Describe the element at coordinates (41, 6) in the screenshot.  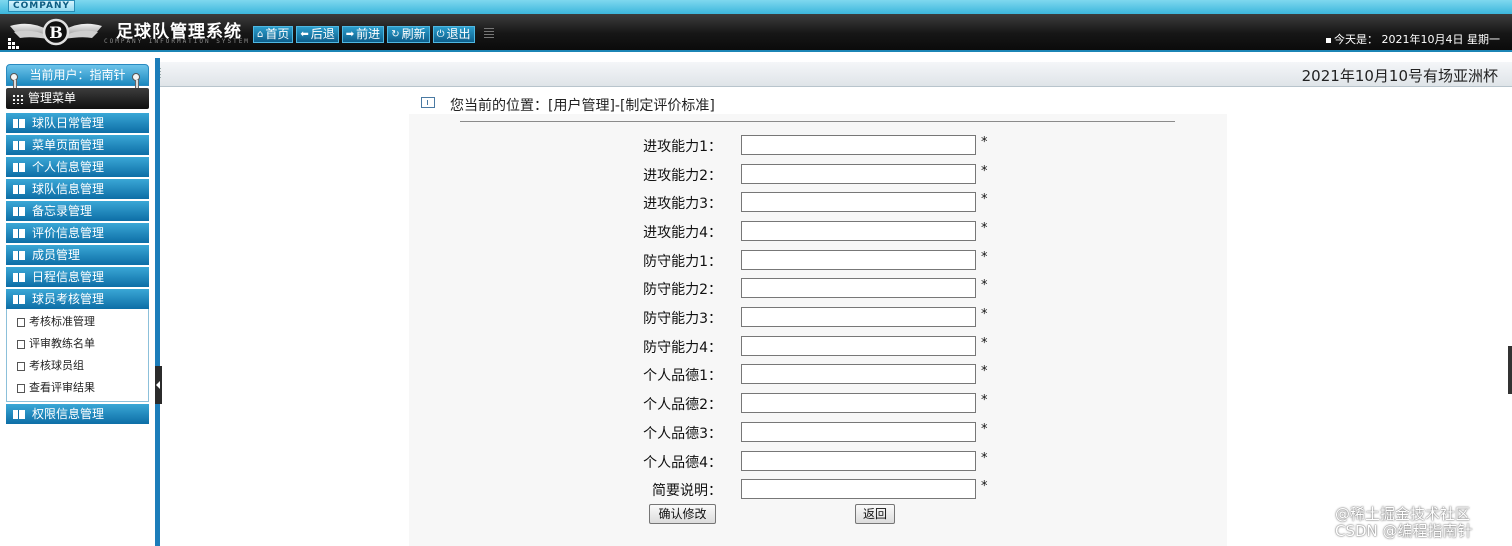
I see `company-tag: COMPANY` at that location.